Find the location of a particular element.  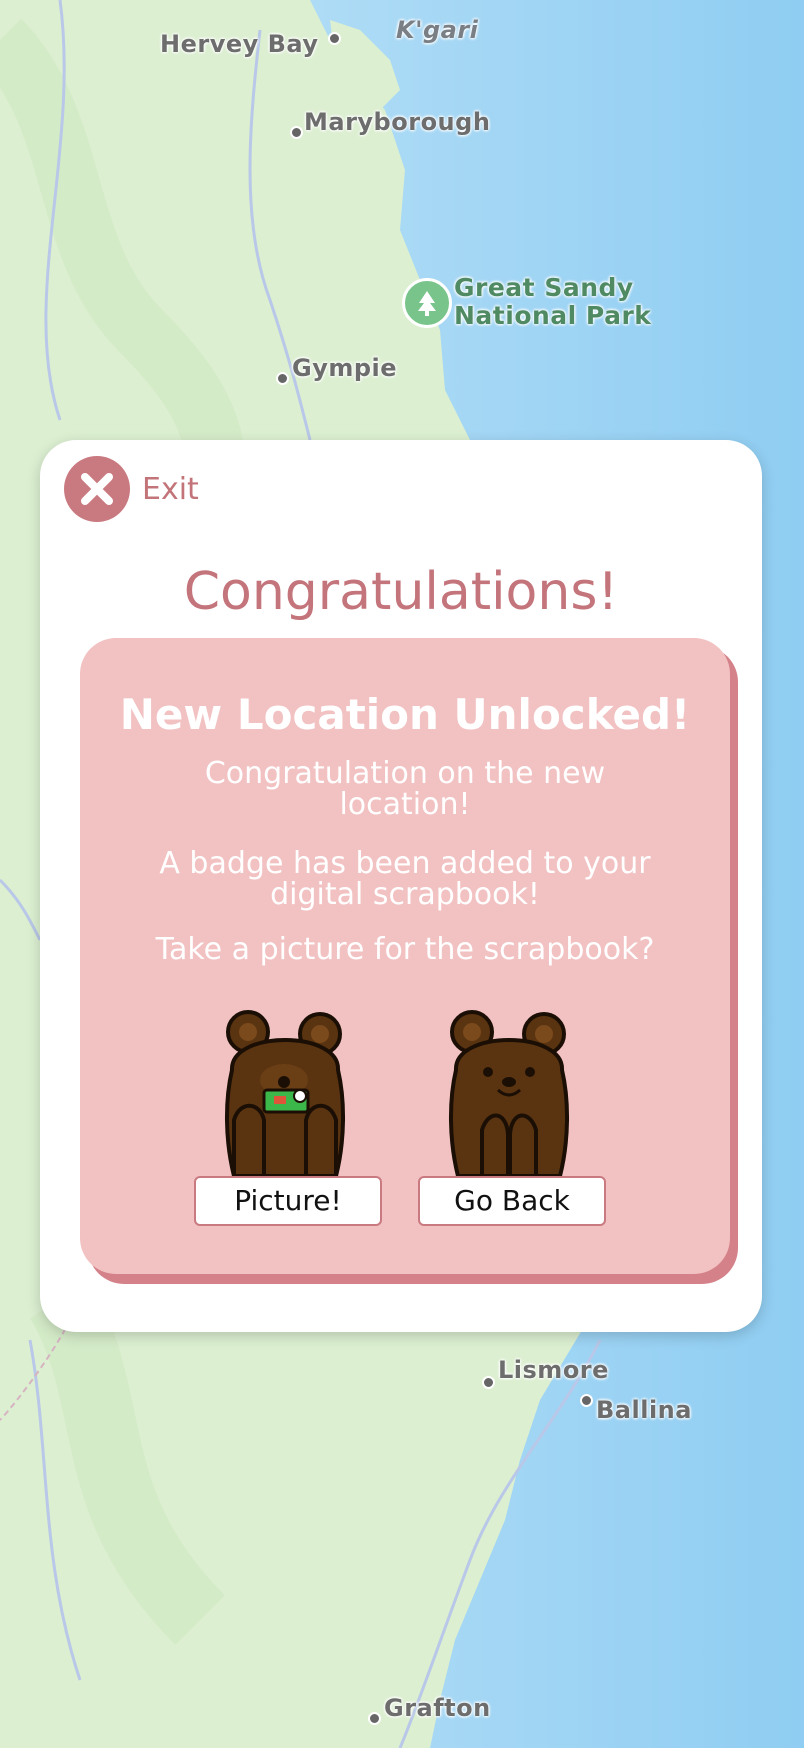

exit-label: Exit is located at coordinates (170, 489).